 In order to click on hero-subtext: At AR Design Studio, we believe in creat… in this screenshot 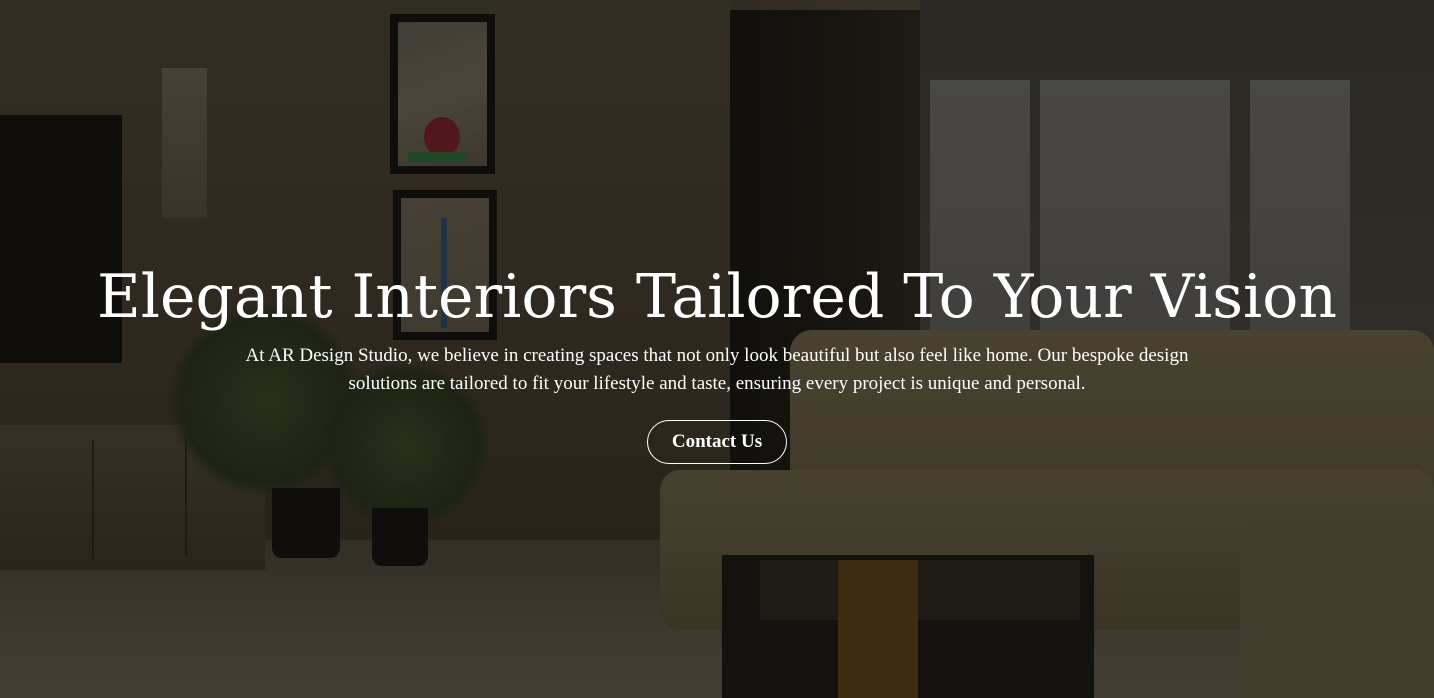, I will do `click(717, 369)`.